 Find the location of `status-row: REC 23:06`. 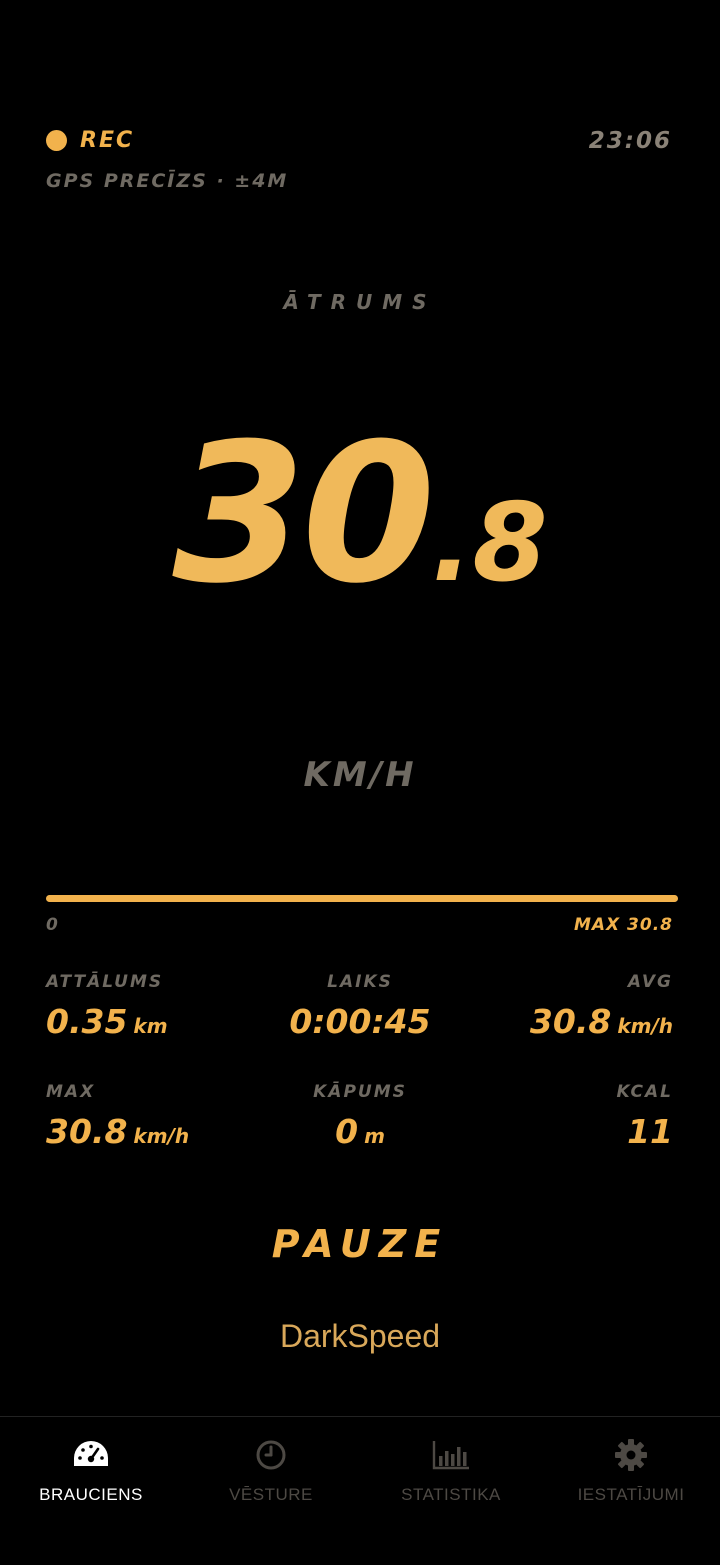

status-row: REC 23:06 is located at coordinates (359, 142).